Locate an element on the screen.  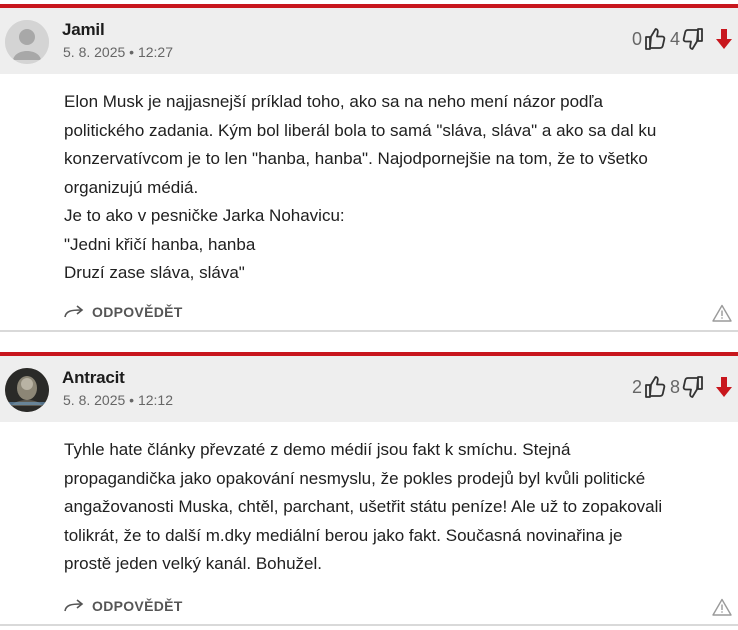
comment-header: Jamil 5. 8. 2025 • 12:27 0 4 is located at coordinates (369, 41).